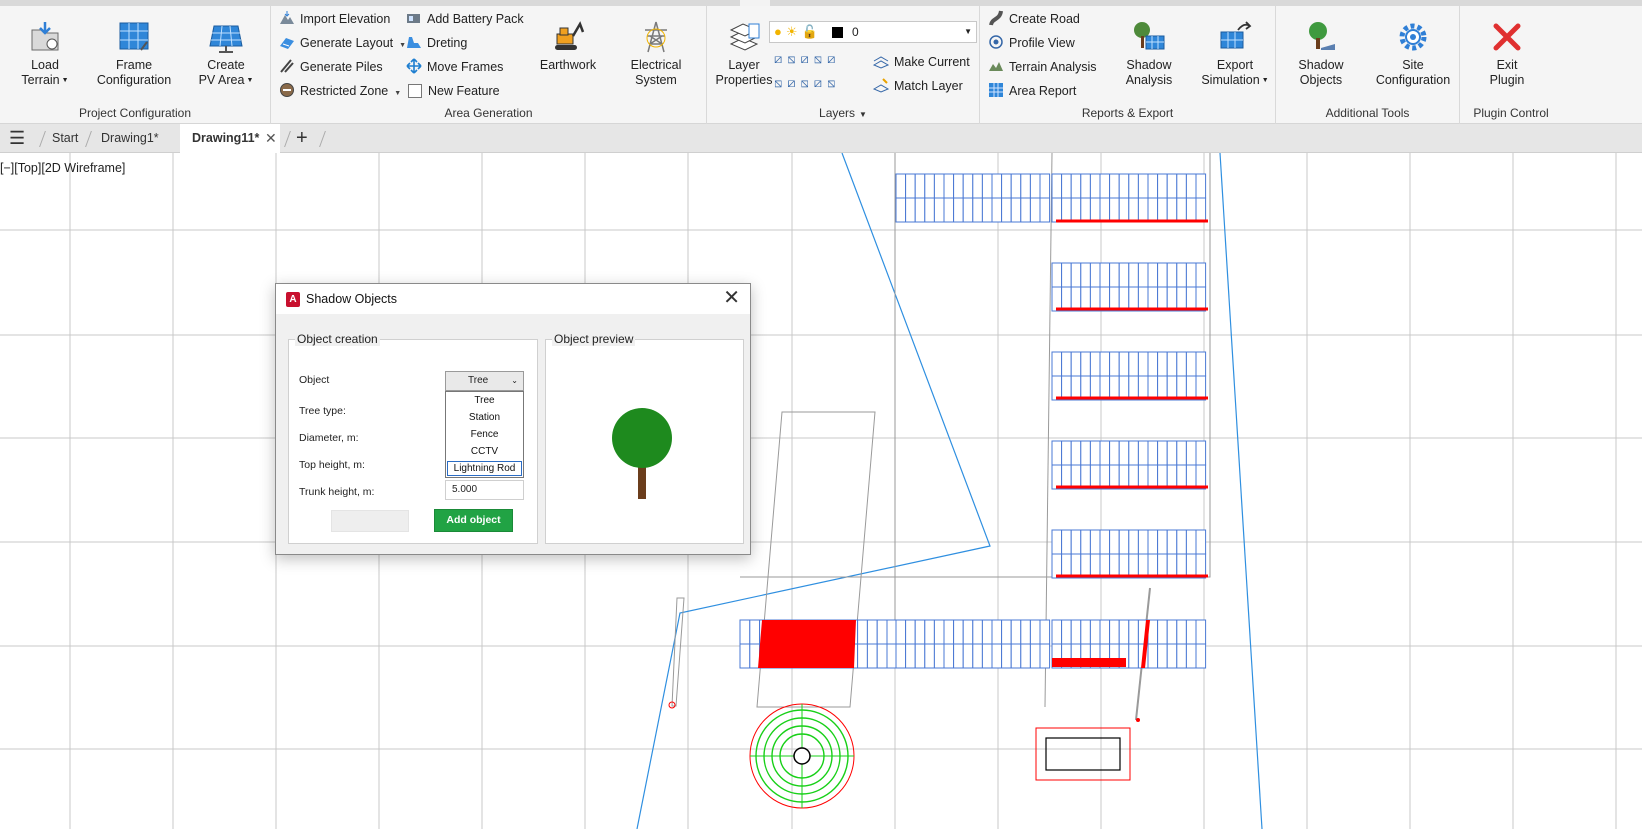 The width and height of the screenshot is (1642, 829). Describe the element at coordinates (1235, 54) in the screenshot. I see `export-simulation-button: Export Simulation ▼` at that location.